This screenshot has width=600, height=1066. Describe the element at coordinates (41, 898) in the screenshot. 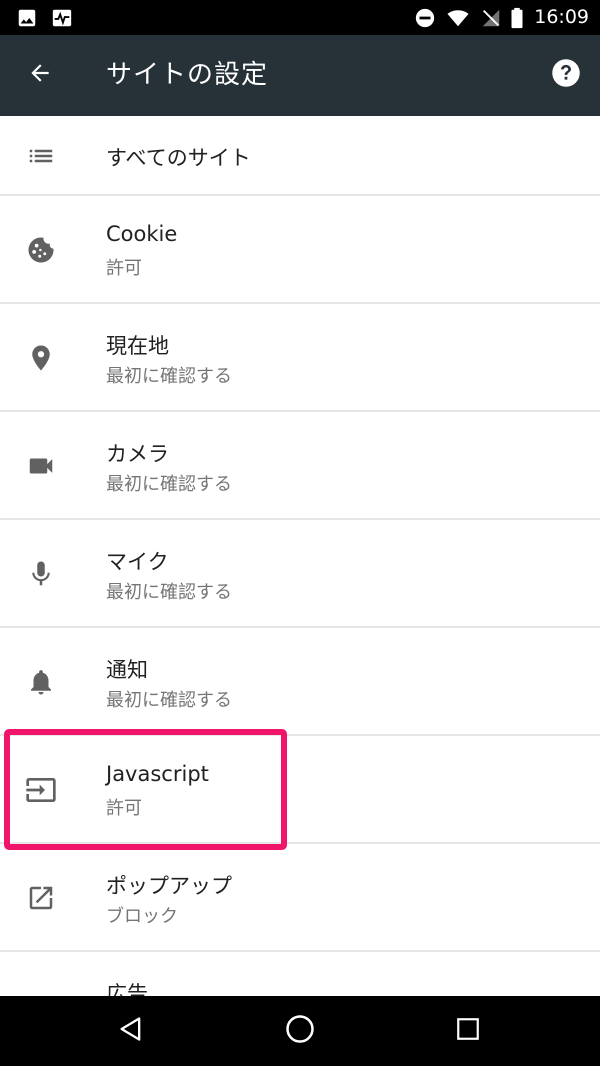

I see `open-external-icon` at that location.